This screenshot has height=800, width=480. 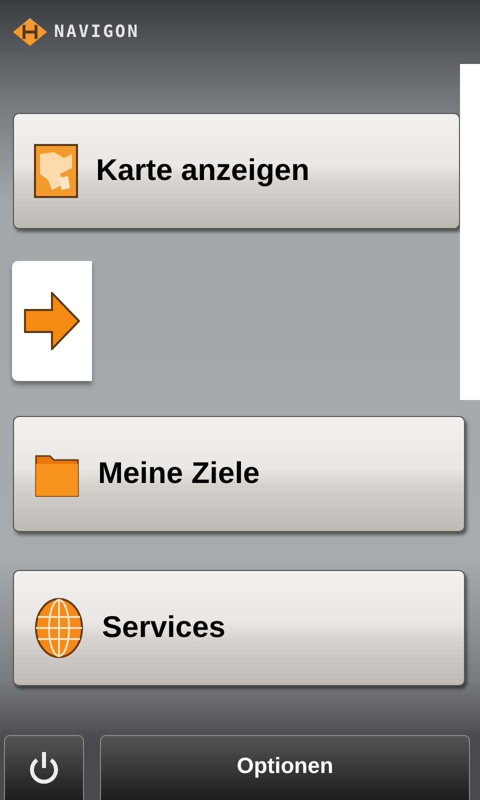 I want to click on power-button, so click(x=44, y=767).